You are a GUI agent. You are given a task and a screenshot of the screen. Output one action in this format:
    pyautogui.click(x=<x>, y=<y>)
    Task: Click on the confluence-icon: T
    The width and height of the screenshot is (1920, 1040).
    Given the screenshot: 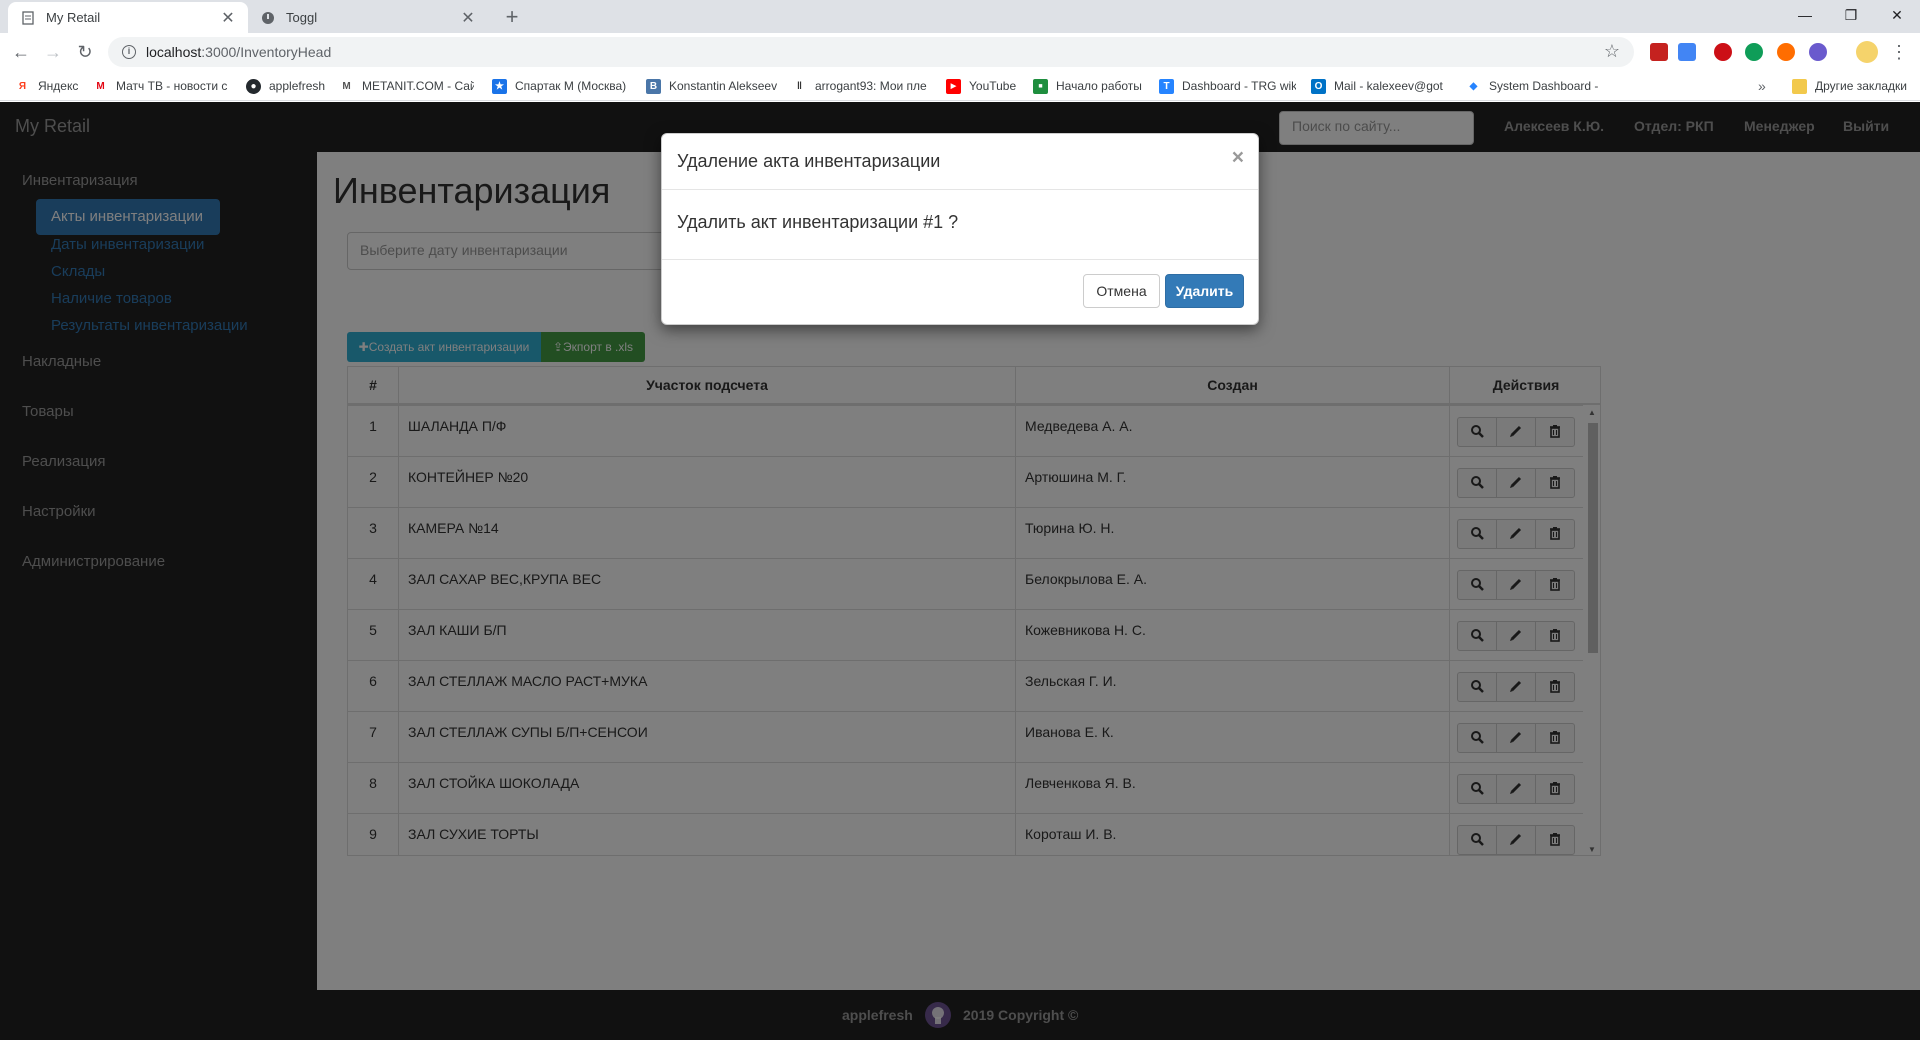 What is the action you would take?
    pyautogui.click(x=1166, y=86)
    